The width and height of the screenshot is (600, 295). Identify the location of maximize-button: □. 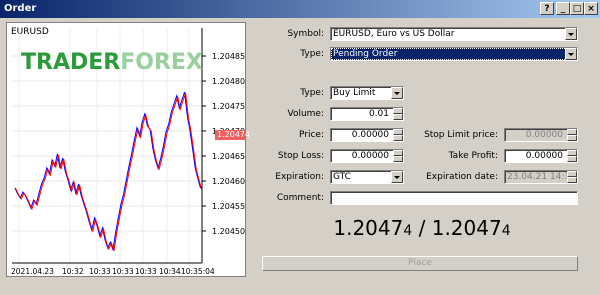
(577, 8).